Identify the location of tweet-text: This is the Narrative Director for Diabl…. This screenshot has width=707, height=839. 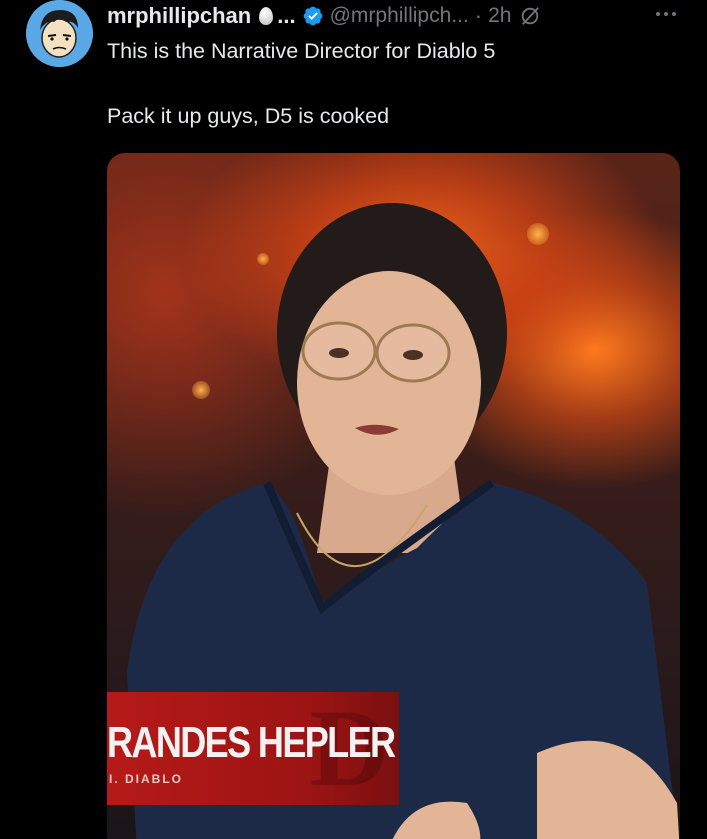
(397, 84).